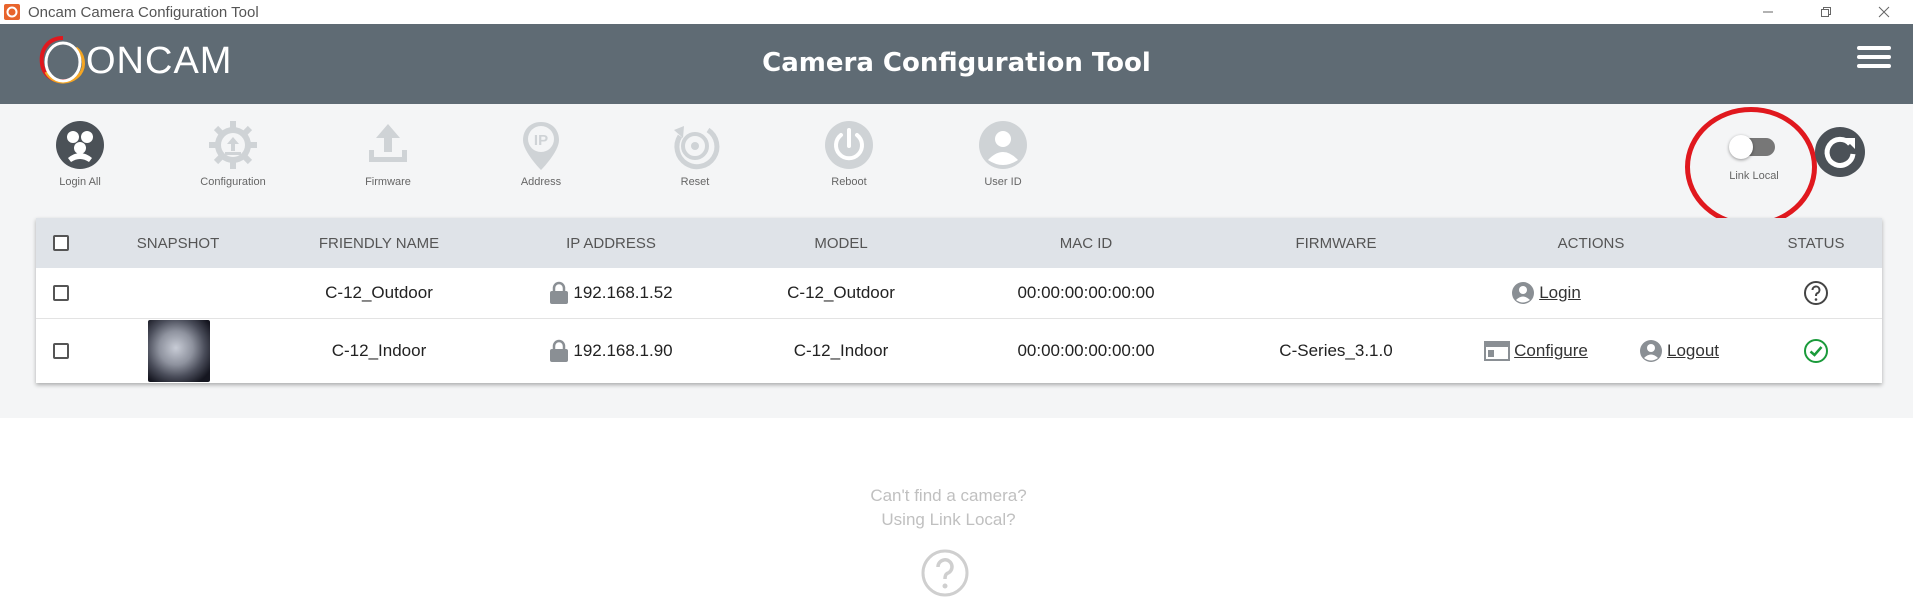 Image resolution: width=1913 pixels, height=614 pixels. I want to click on toolbar-label: Firmware, so click(388, 182).